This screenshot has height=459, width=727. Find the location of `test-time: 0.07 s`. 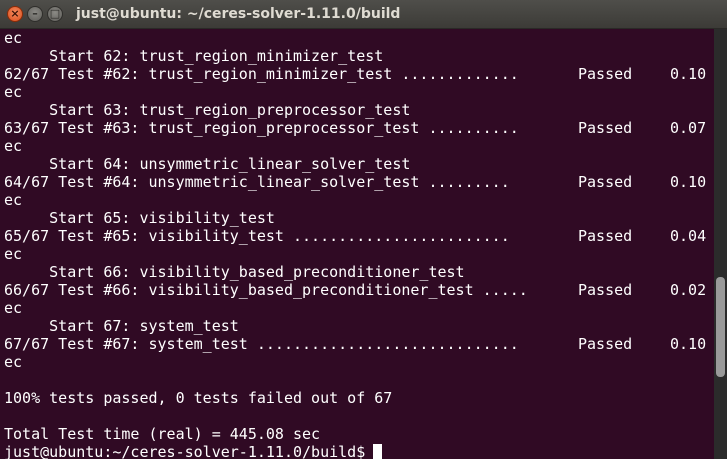

test-time: 0.07 s is located at coordinates (688, 128).